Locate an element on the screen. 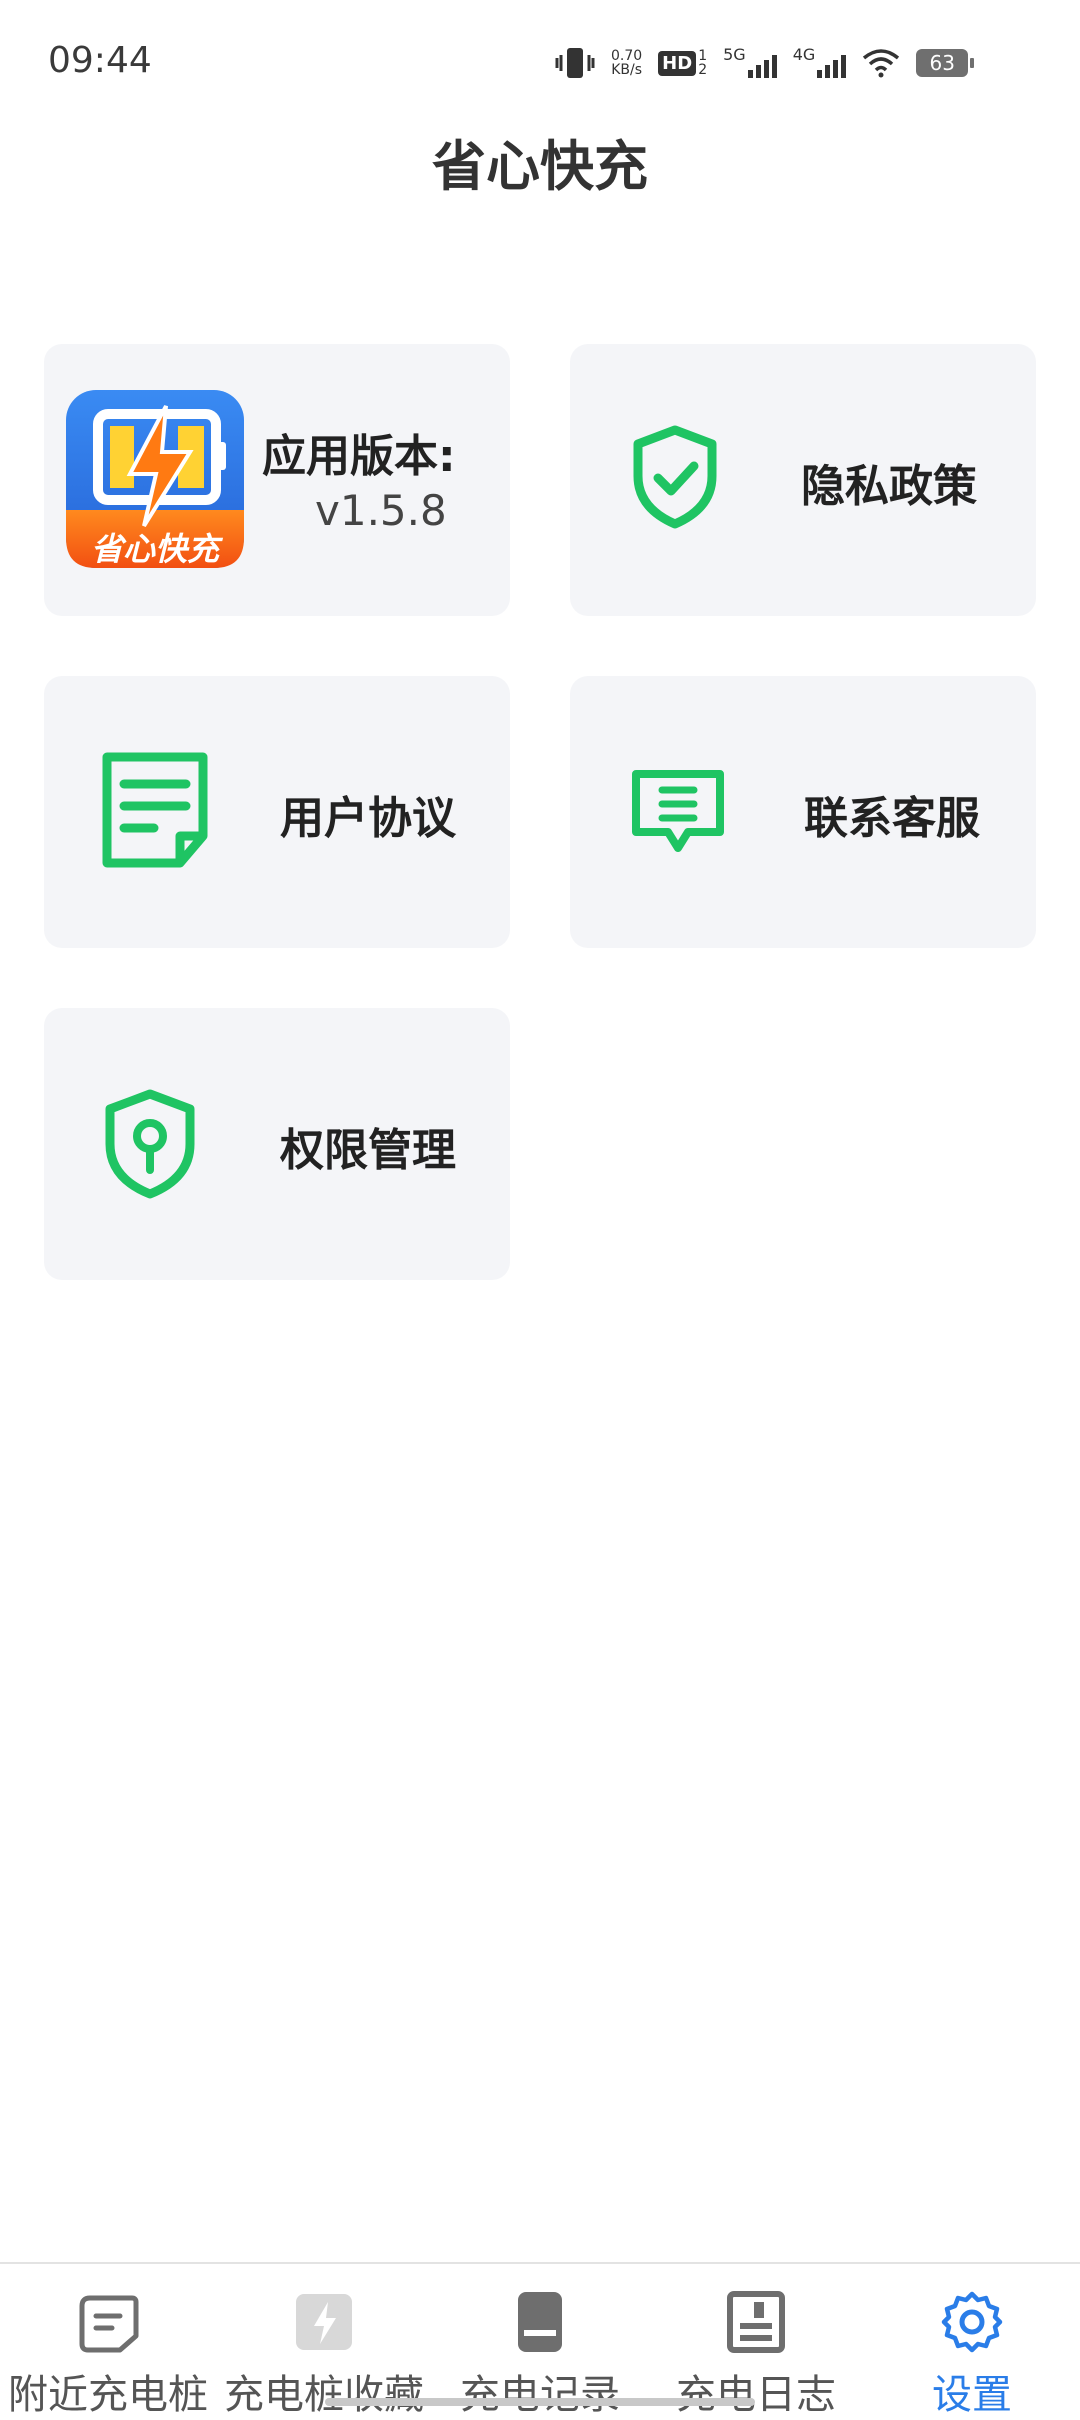 The height and width of the screenshot is (2420, 1080). nav-favorite-chargers: 充电桩收藏 is located at coordinates (324, 2354).